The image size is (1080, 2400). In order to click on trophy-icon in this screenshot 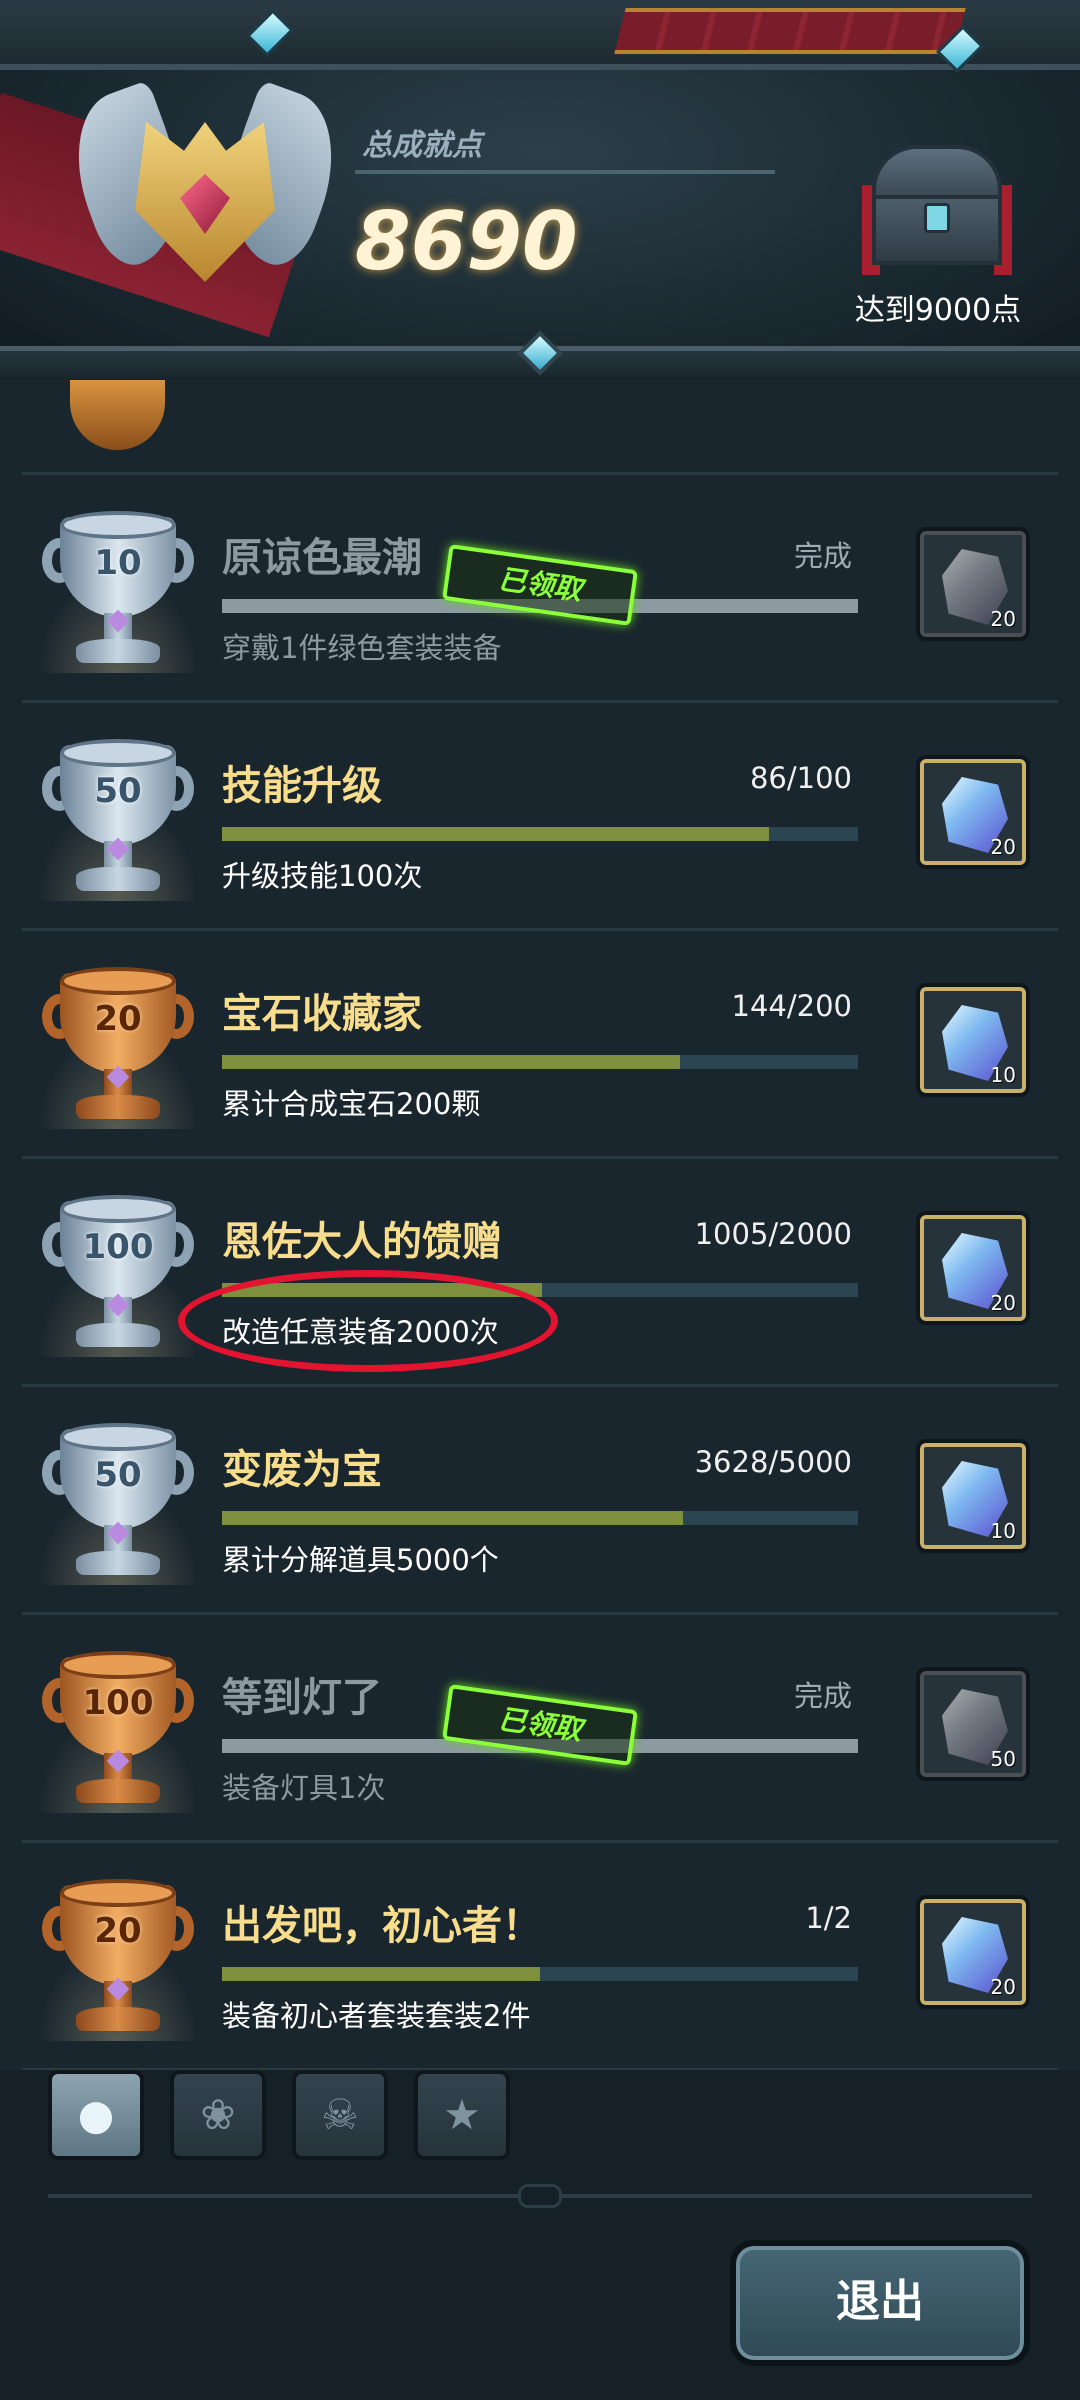, I will do `click(117, 415)`.